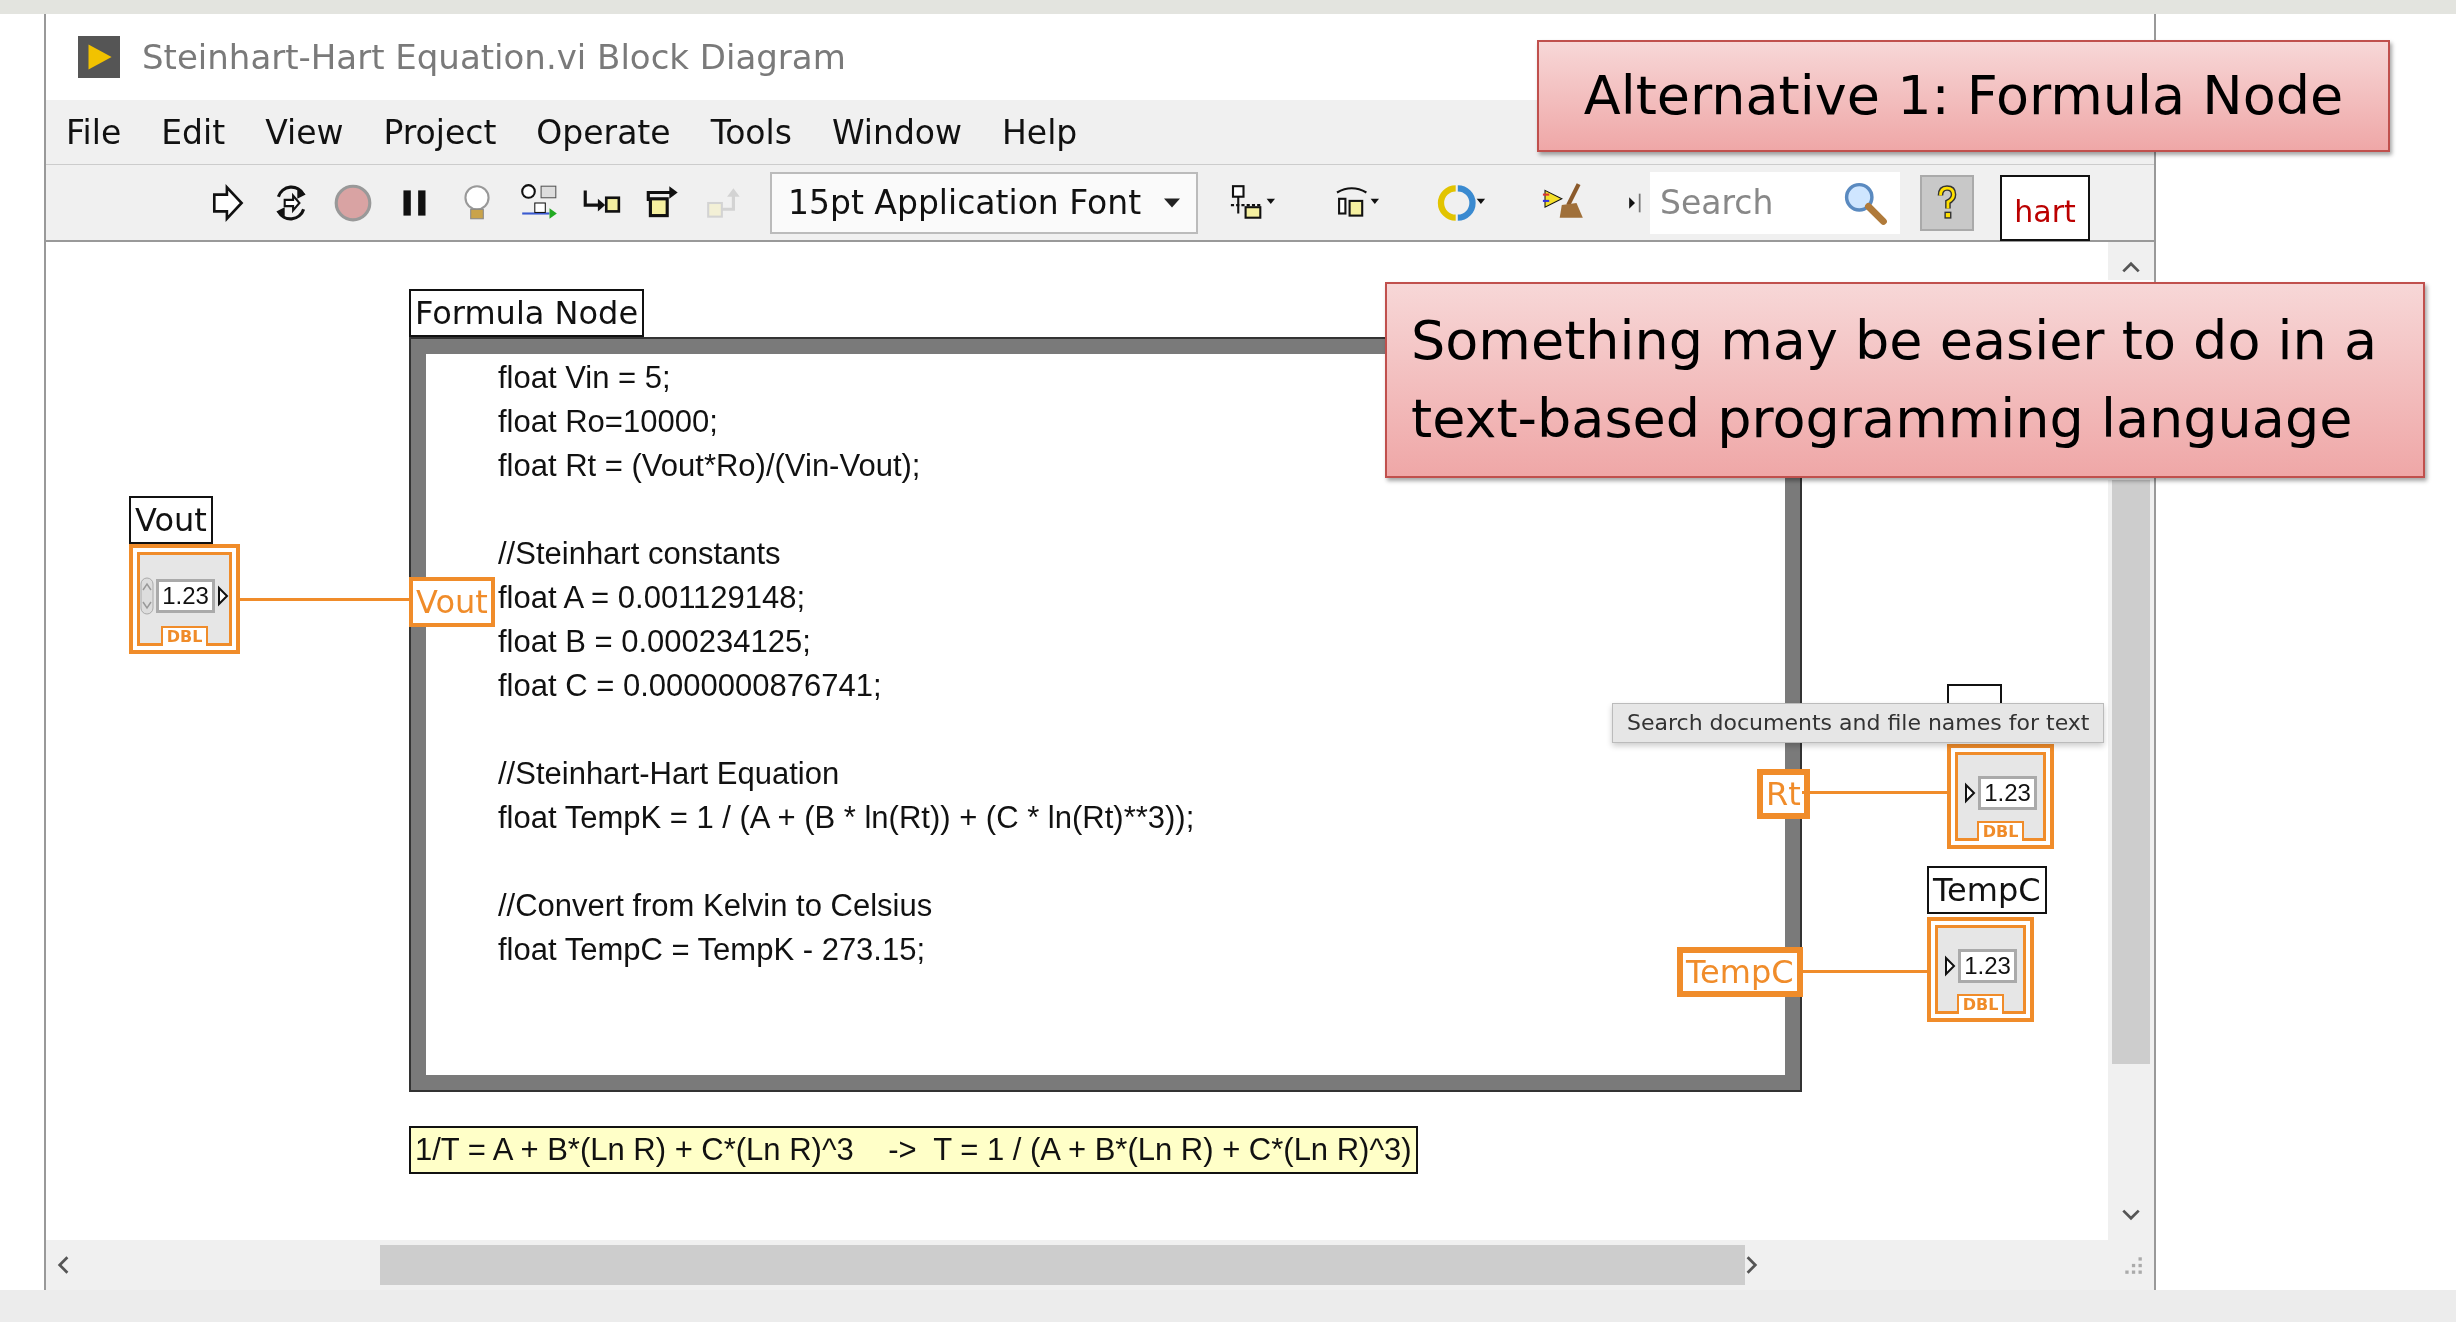  What do you see at coordinates (171, 520) in the screenshot?
I see `terminal-label: Vout` at bounding box center [171, 520].